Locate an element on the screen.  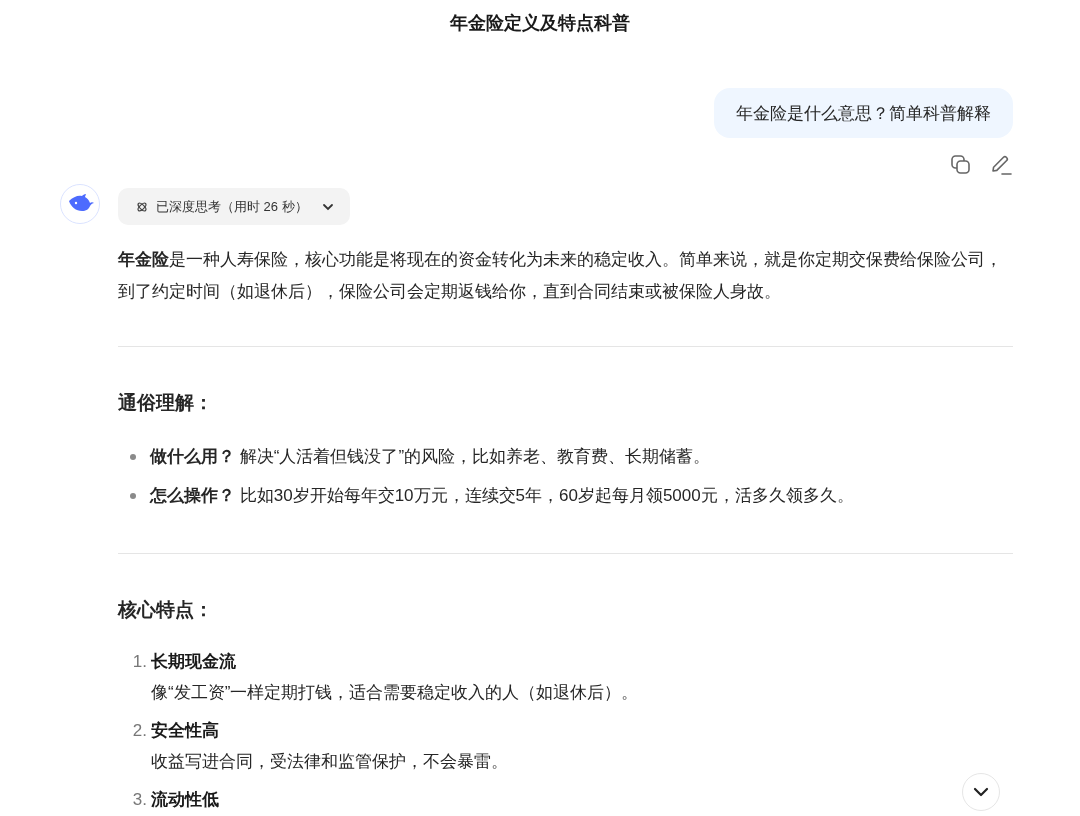
bullet-text: 做什么用？ 解决“人活着但钱没了”的风险，比如养老、教育费、长期储蓄。 is located at coordinates (430, 457).